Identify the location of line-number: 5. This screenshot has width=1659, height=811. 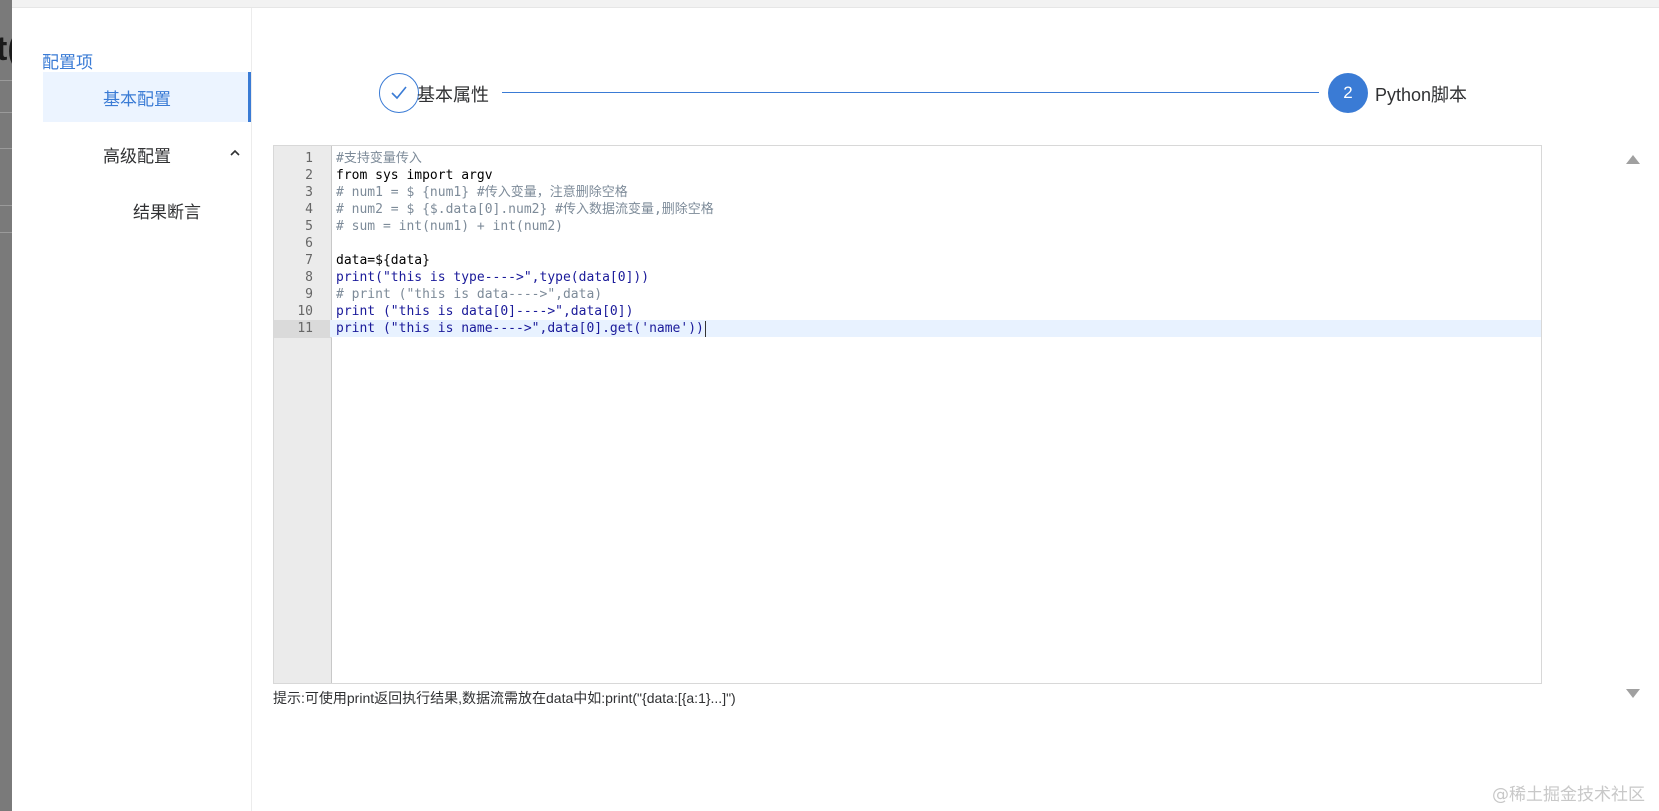
(309, 226).